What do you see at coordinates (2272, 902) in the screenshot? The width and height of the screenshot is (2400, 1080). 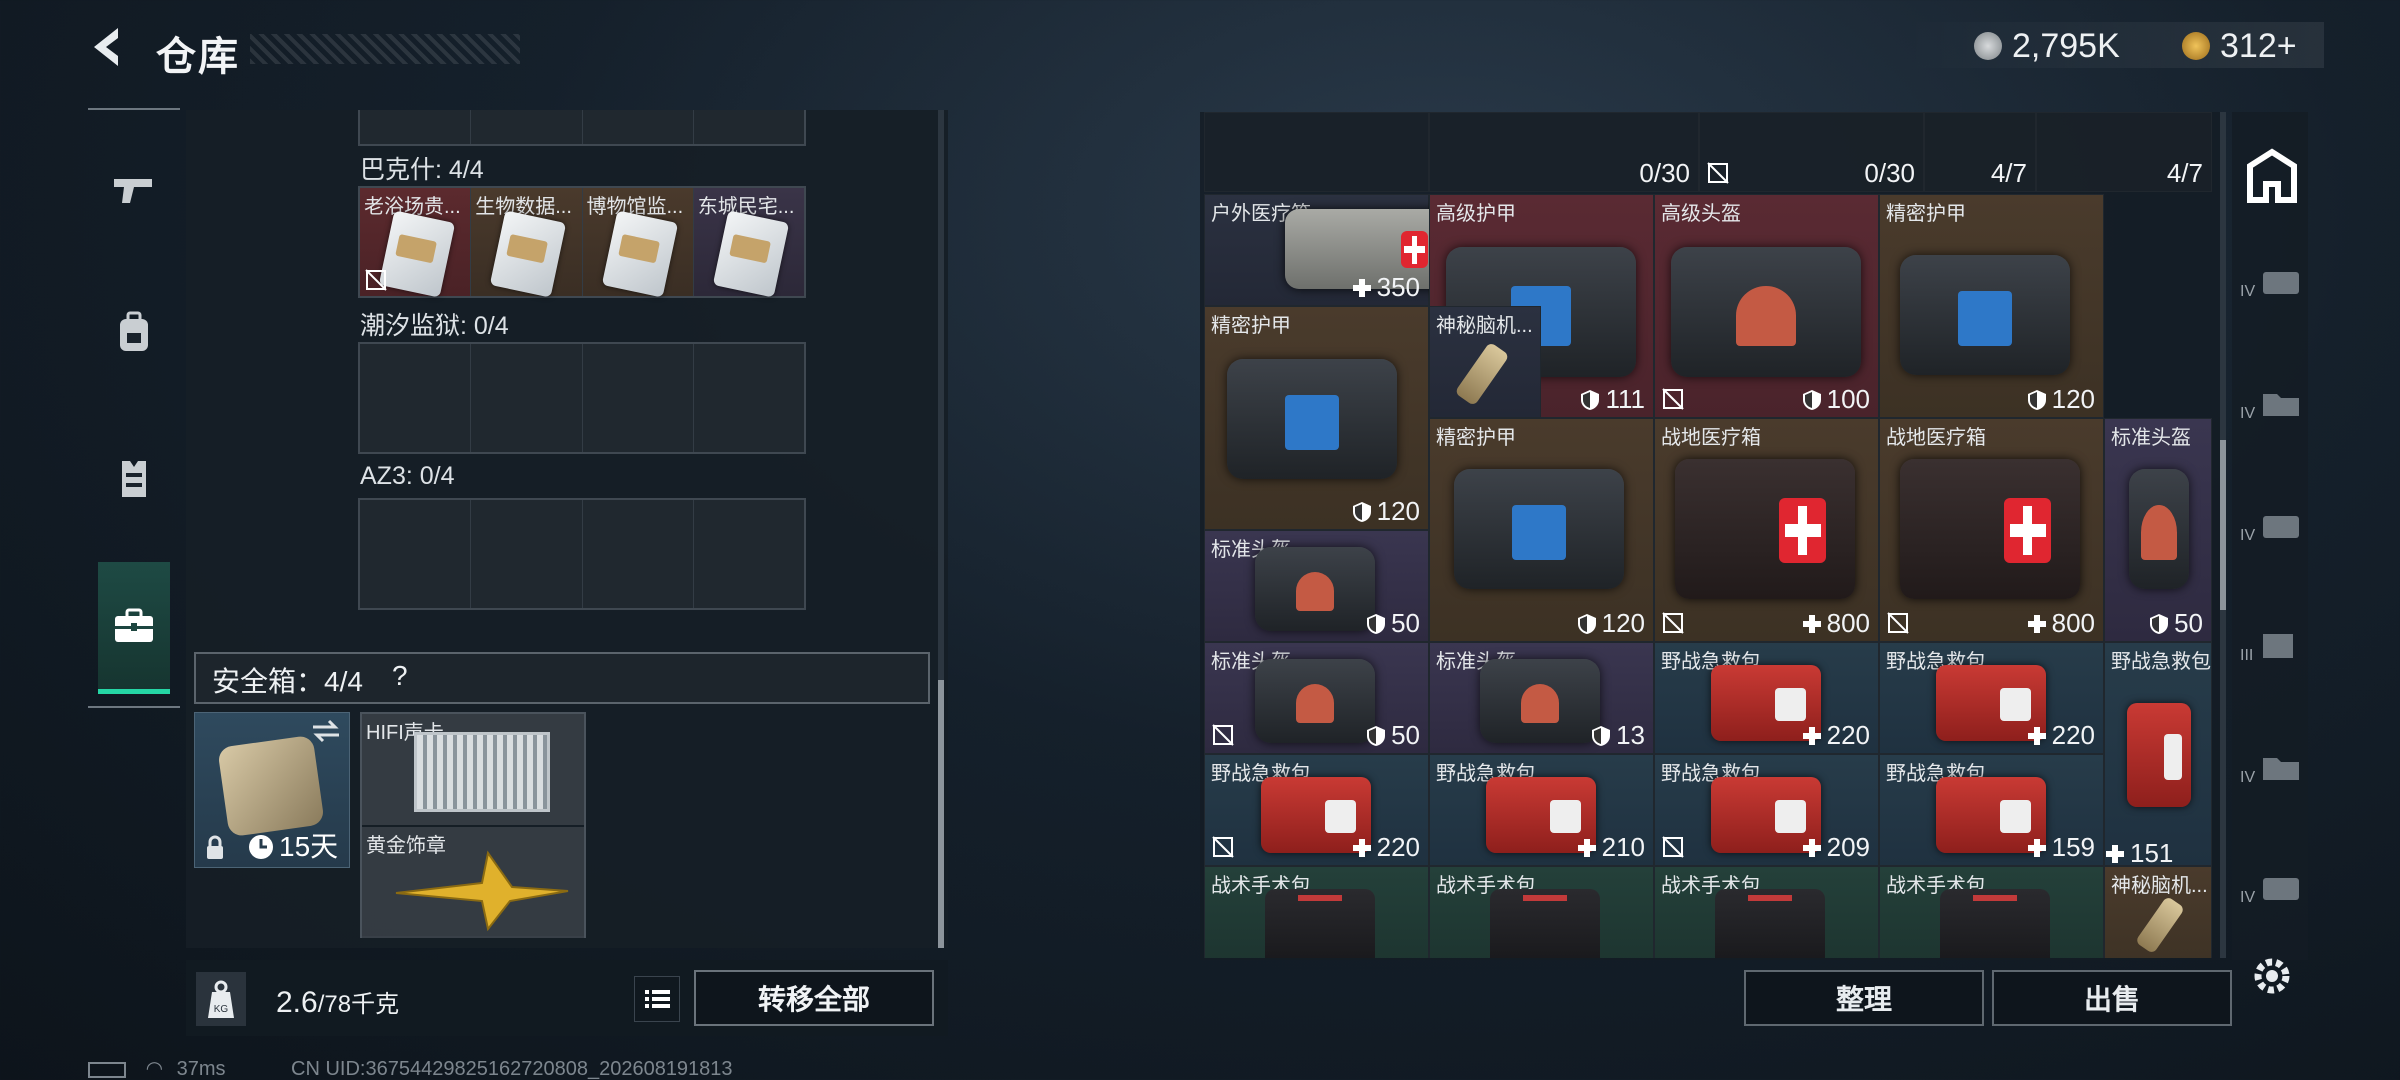 I see `tab-iv-5: IV` at bounding box center [2272, 902].